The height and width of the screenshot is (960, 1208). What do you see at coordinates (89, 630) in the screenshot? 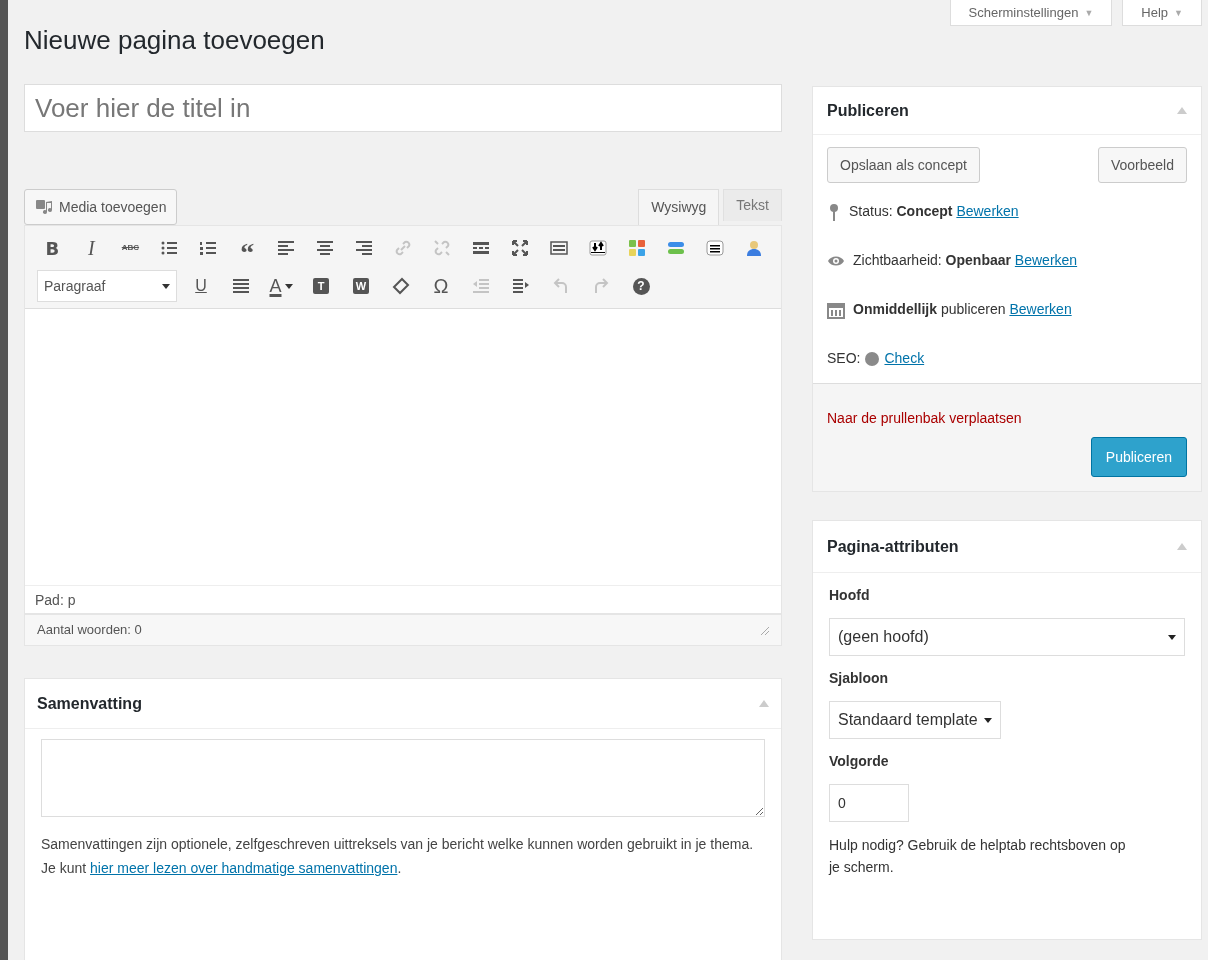
I see `word-count: Aantal woorden: 0` at bounding box center [89, 630].